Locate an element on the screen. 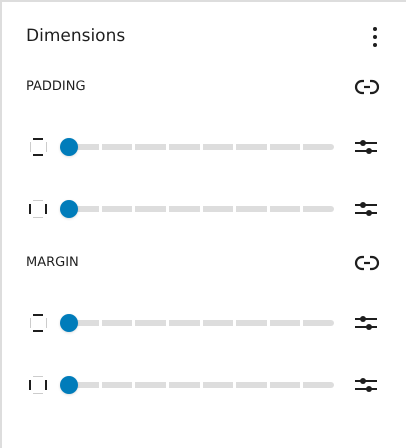 Image resolution: width=406 pixels, height=448 pixels. section-label: PADDING is located at coordinates (56, 87).